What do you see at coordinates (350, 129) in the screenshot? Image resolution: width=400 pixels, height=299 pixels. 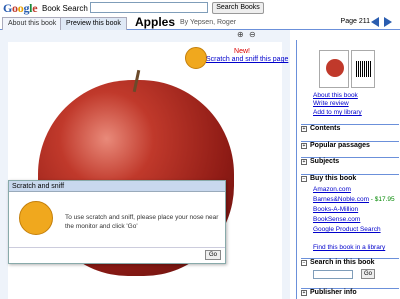 I see `section-contents: + Contents` at bounding box center [350, 129].